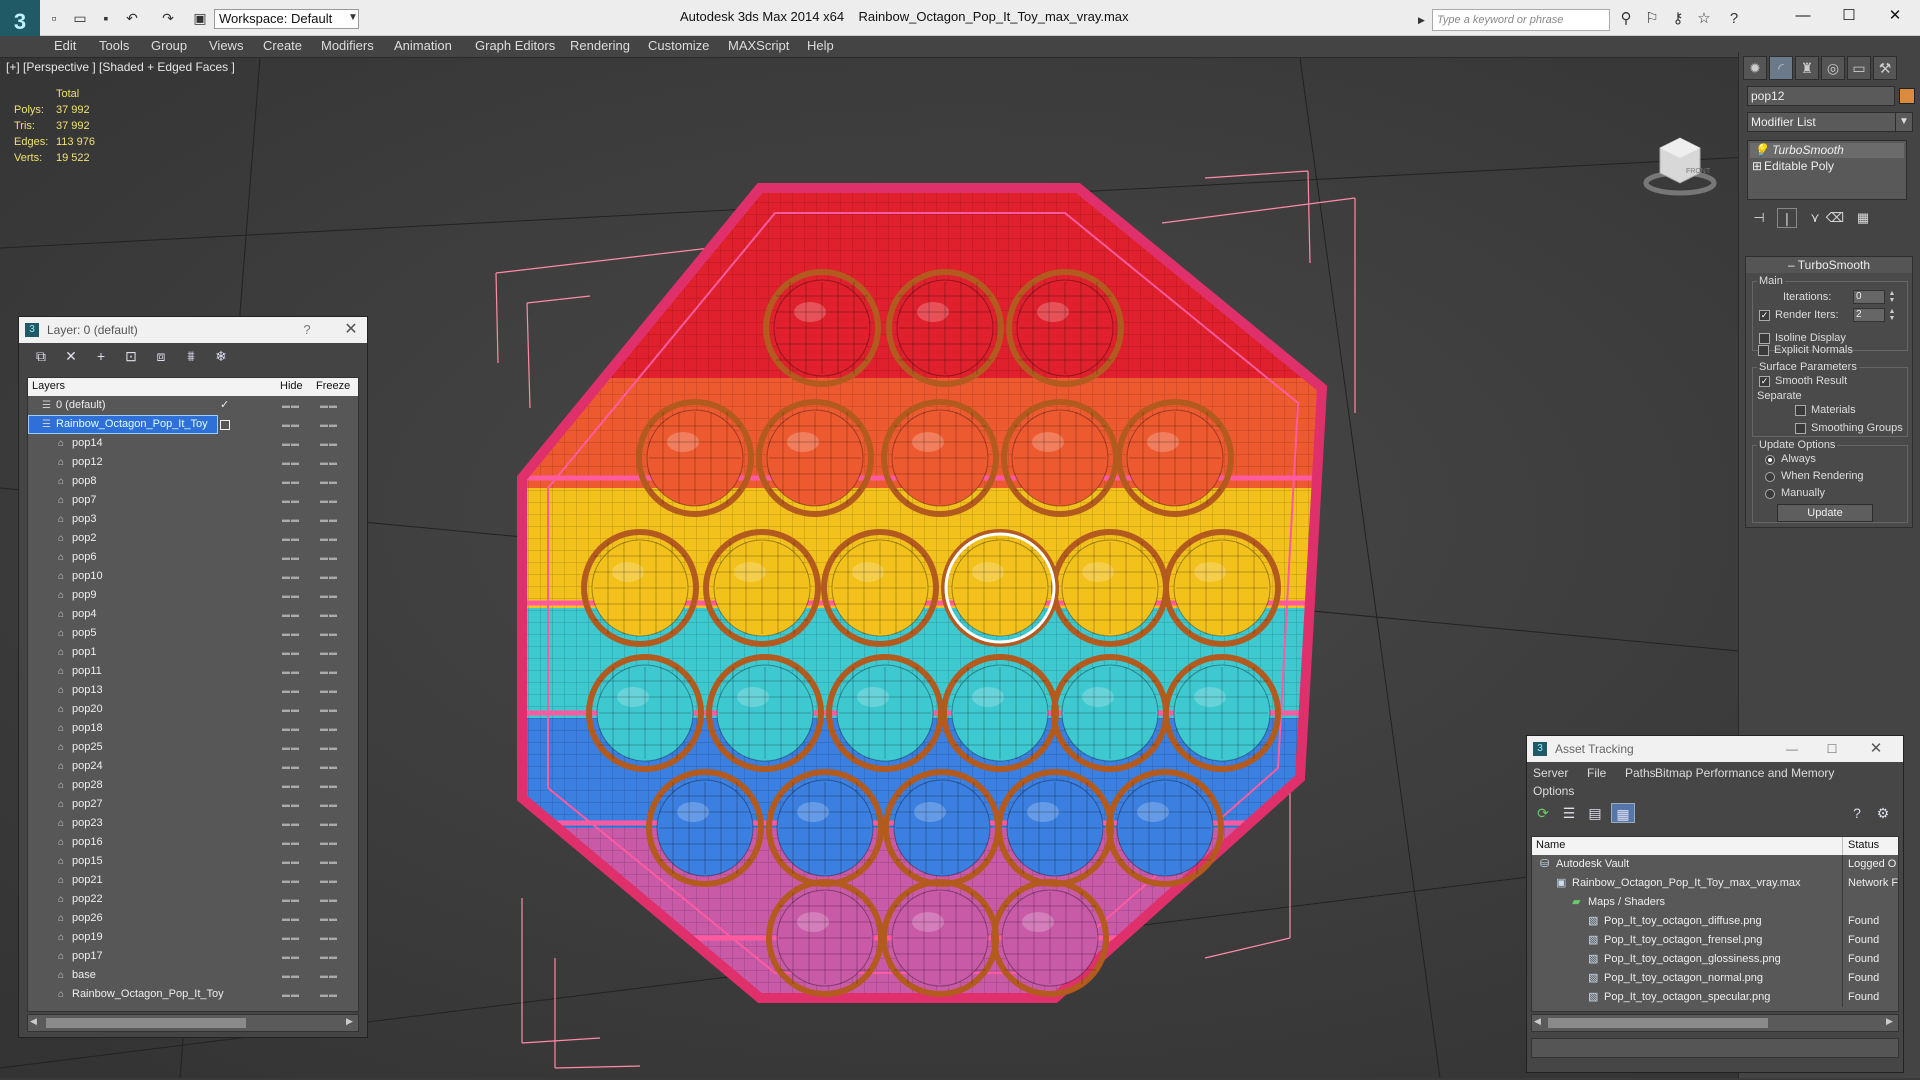 This screenshot has height=1080, width=1920. I want to click on hide-column-header: Hide, so click(291, 386).